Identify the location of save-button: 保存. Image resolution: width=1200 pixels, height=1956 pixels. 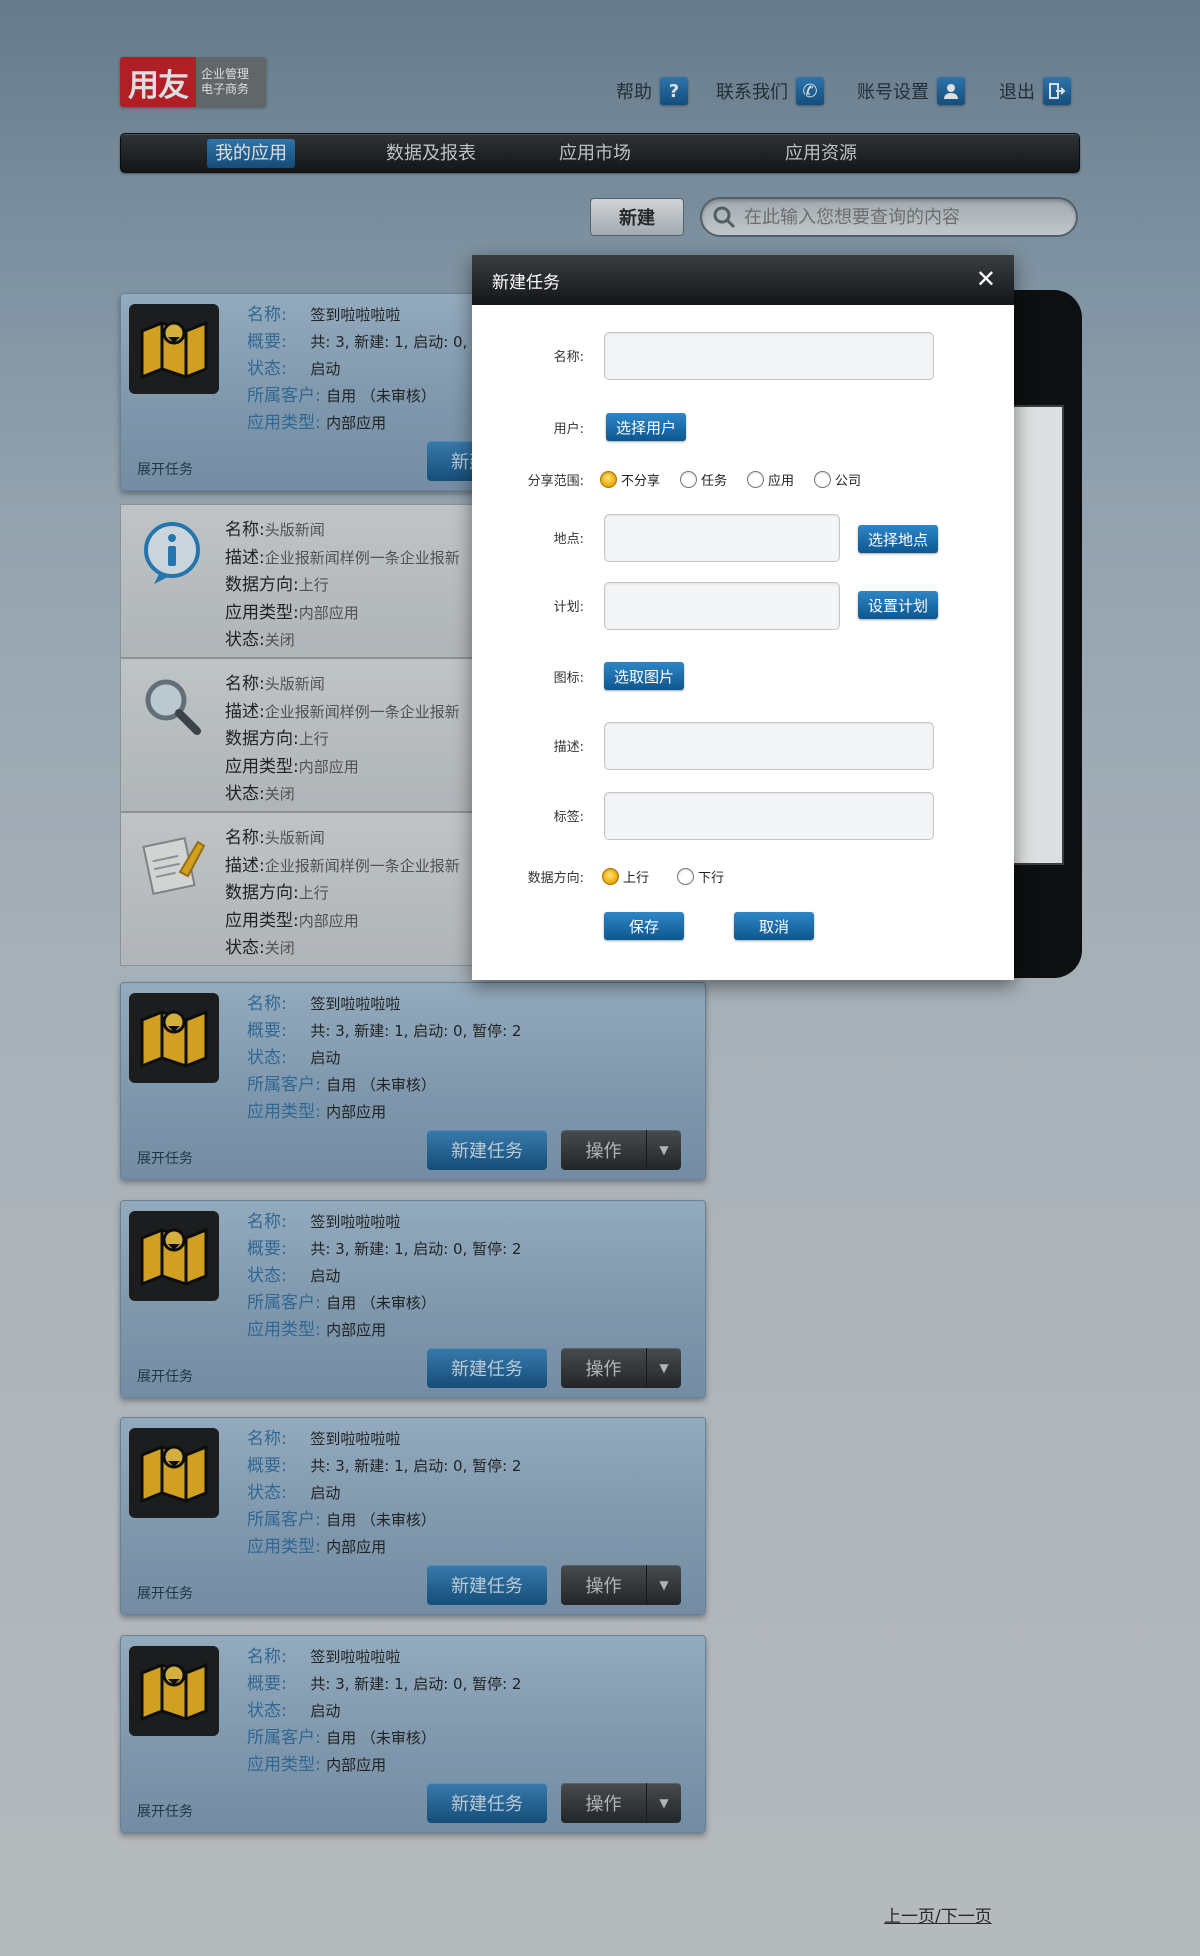
(644, 926).